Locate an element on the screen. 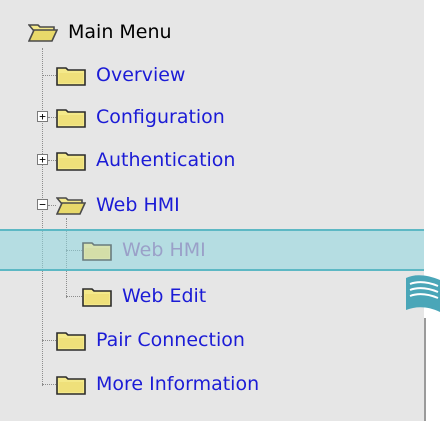  tree-subitem-label: Web Edit is located at coordinates (164, 296).